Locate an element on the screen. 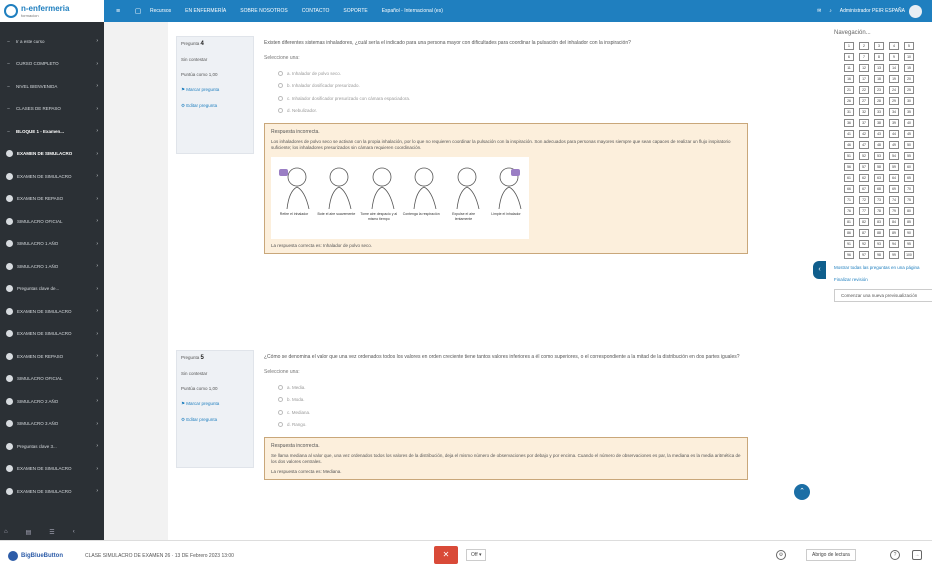 This screenshot has width=932, height=570. sidebar-item: – NIVEL BIENVENIDA › is located at coordinates (52, 86).